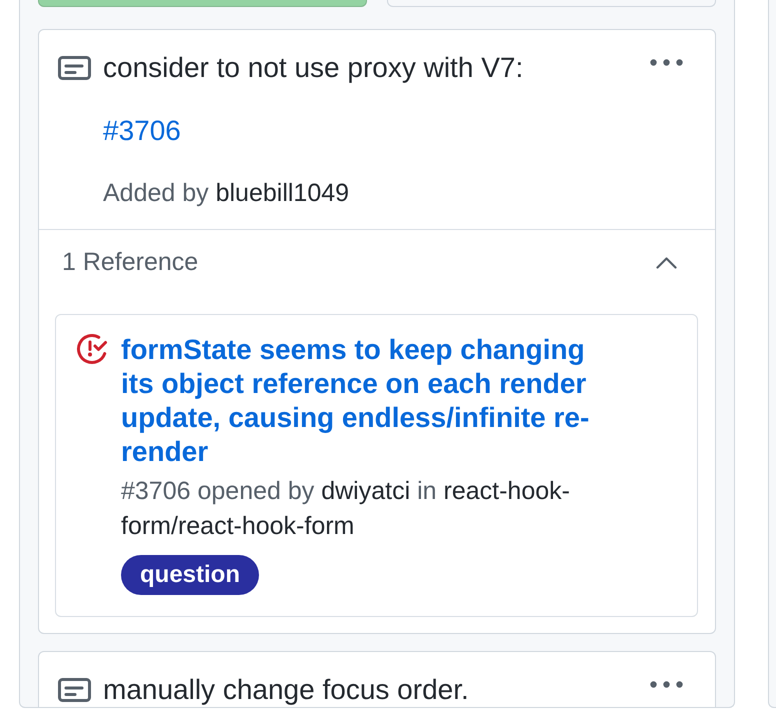  I want to click on note-text: manually change focus order., so click(286, 690).